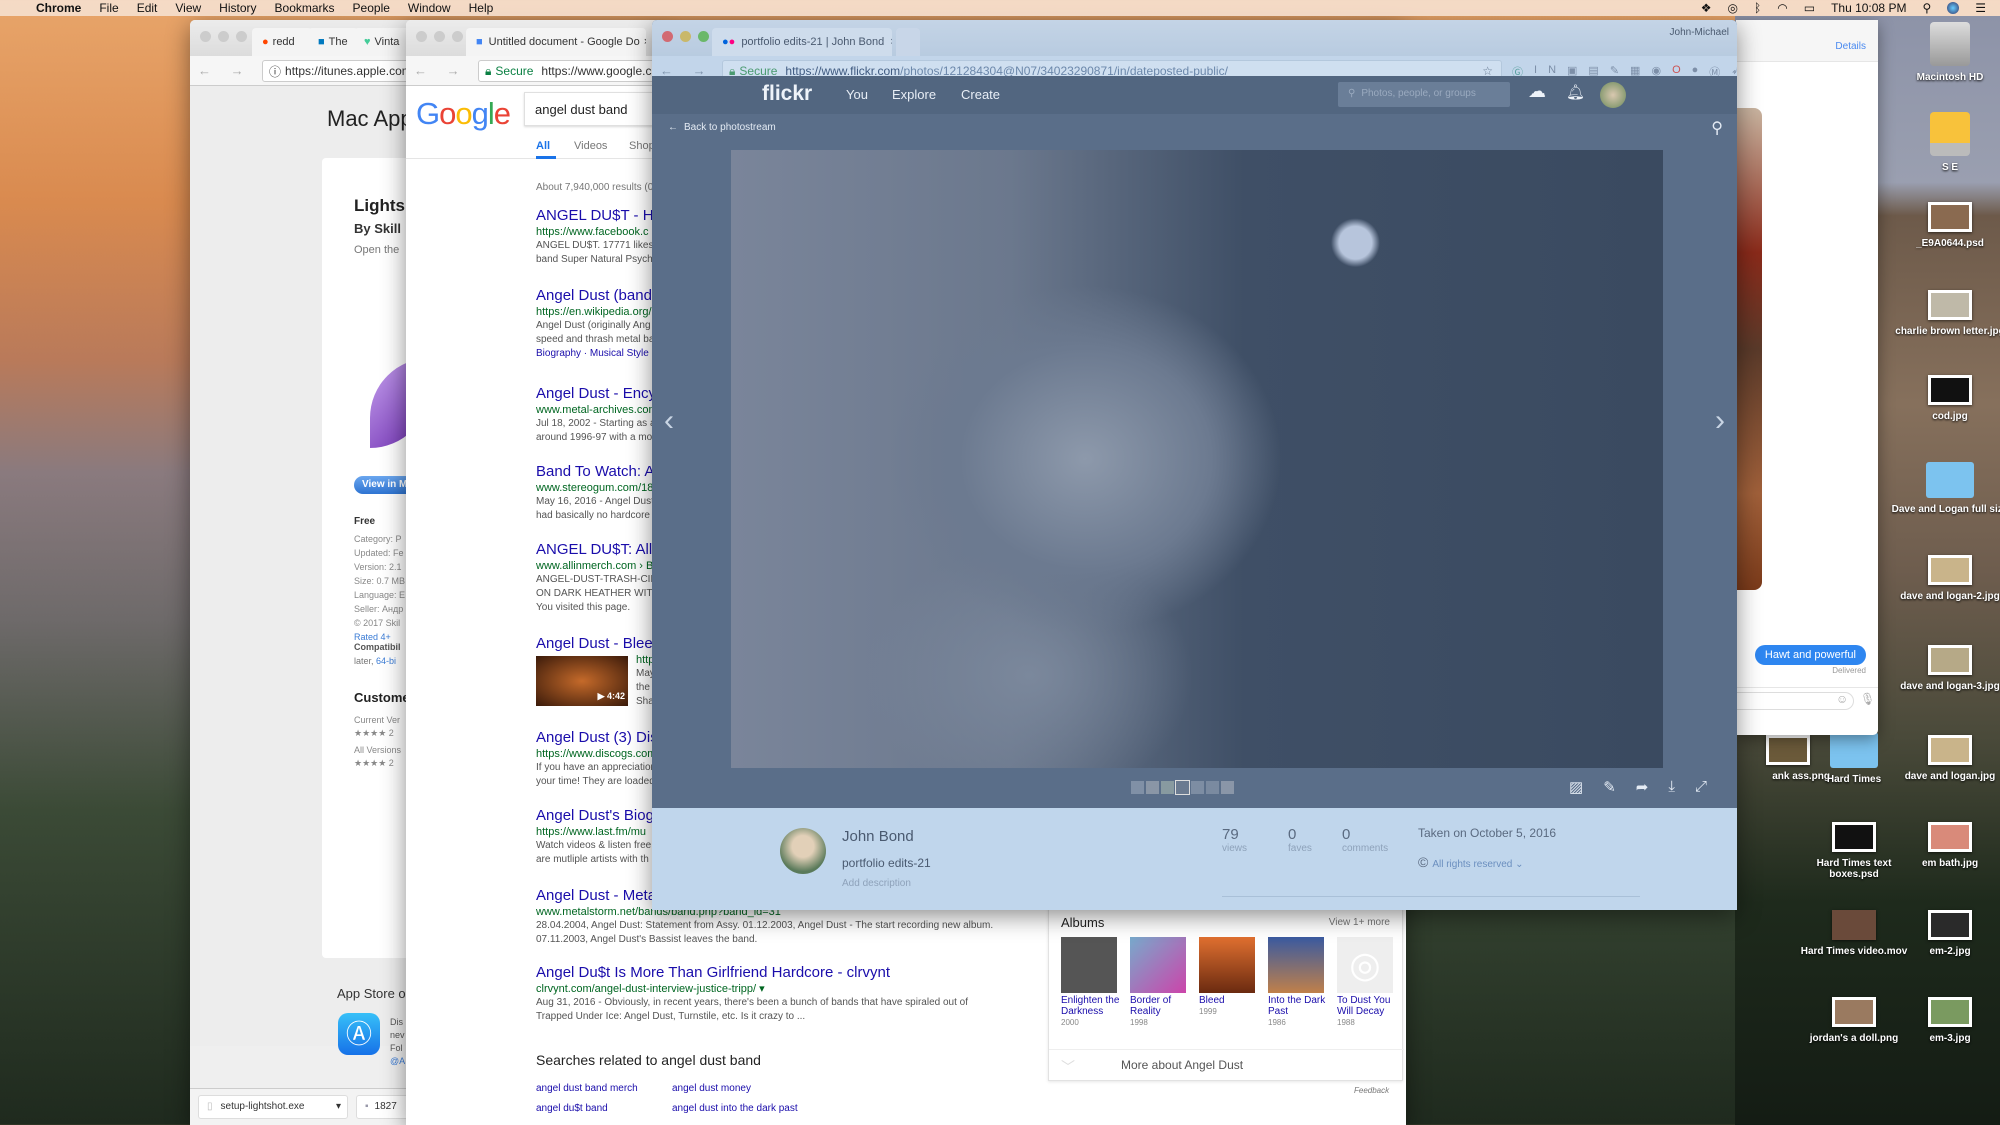  I want to click on desktop-icon: Macintosh HD, so click(1945, 52).